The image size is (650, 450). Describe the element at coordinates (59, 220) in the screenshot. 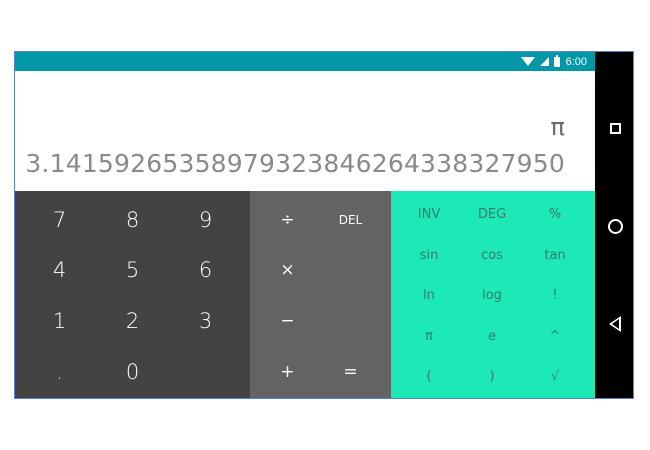

I see `key-7: 7` at that location.